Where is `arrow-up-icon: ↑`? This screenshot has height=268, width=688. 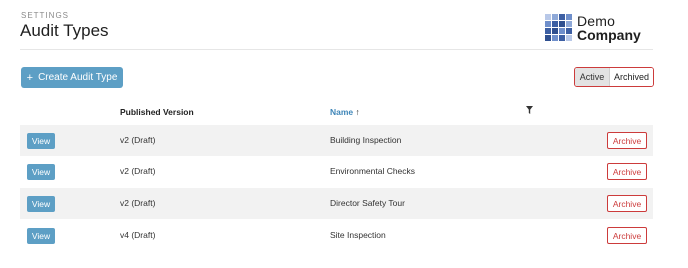 arrow-up-icon: ↑ is located at coordinates (357, 112).